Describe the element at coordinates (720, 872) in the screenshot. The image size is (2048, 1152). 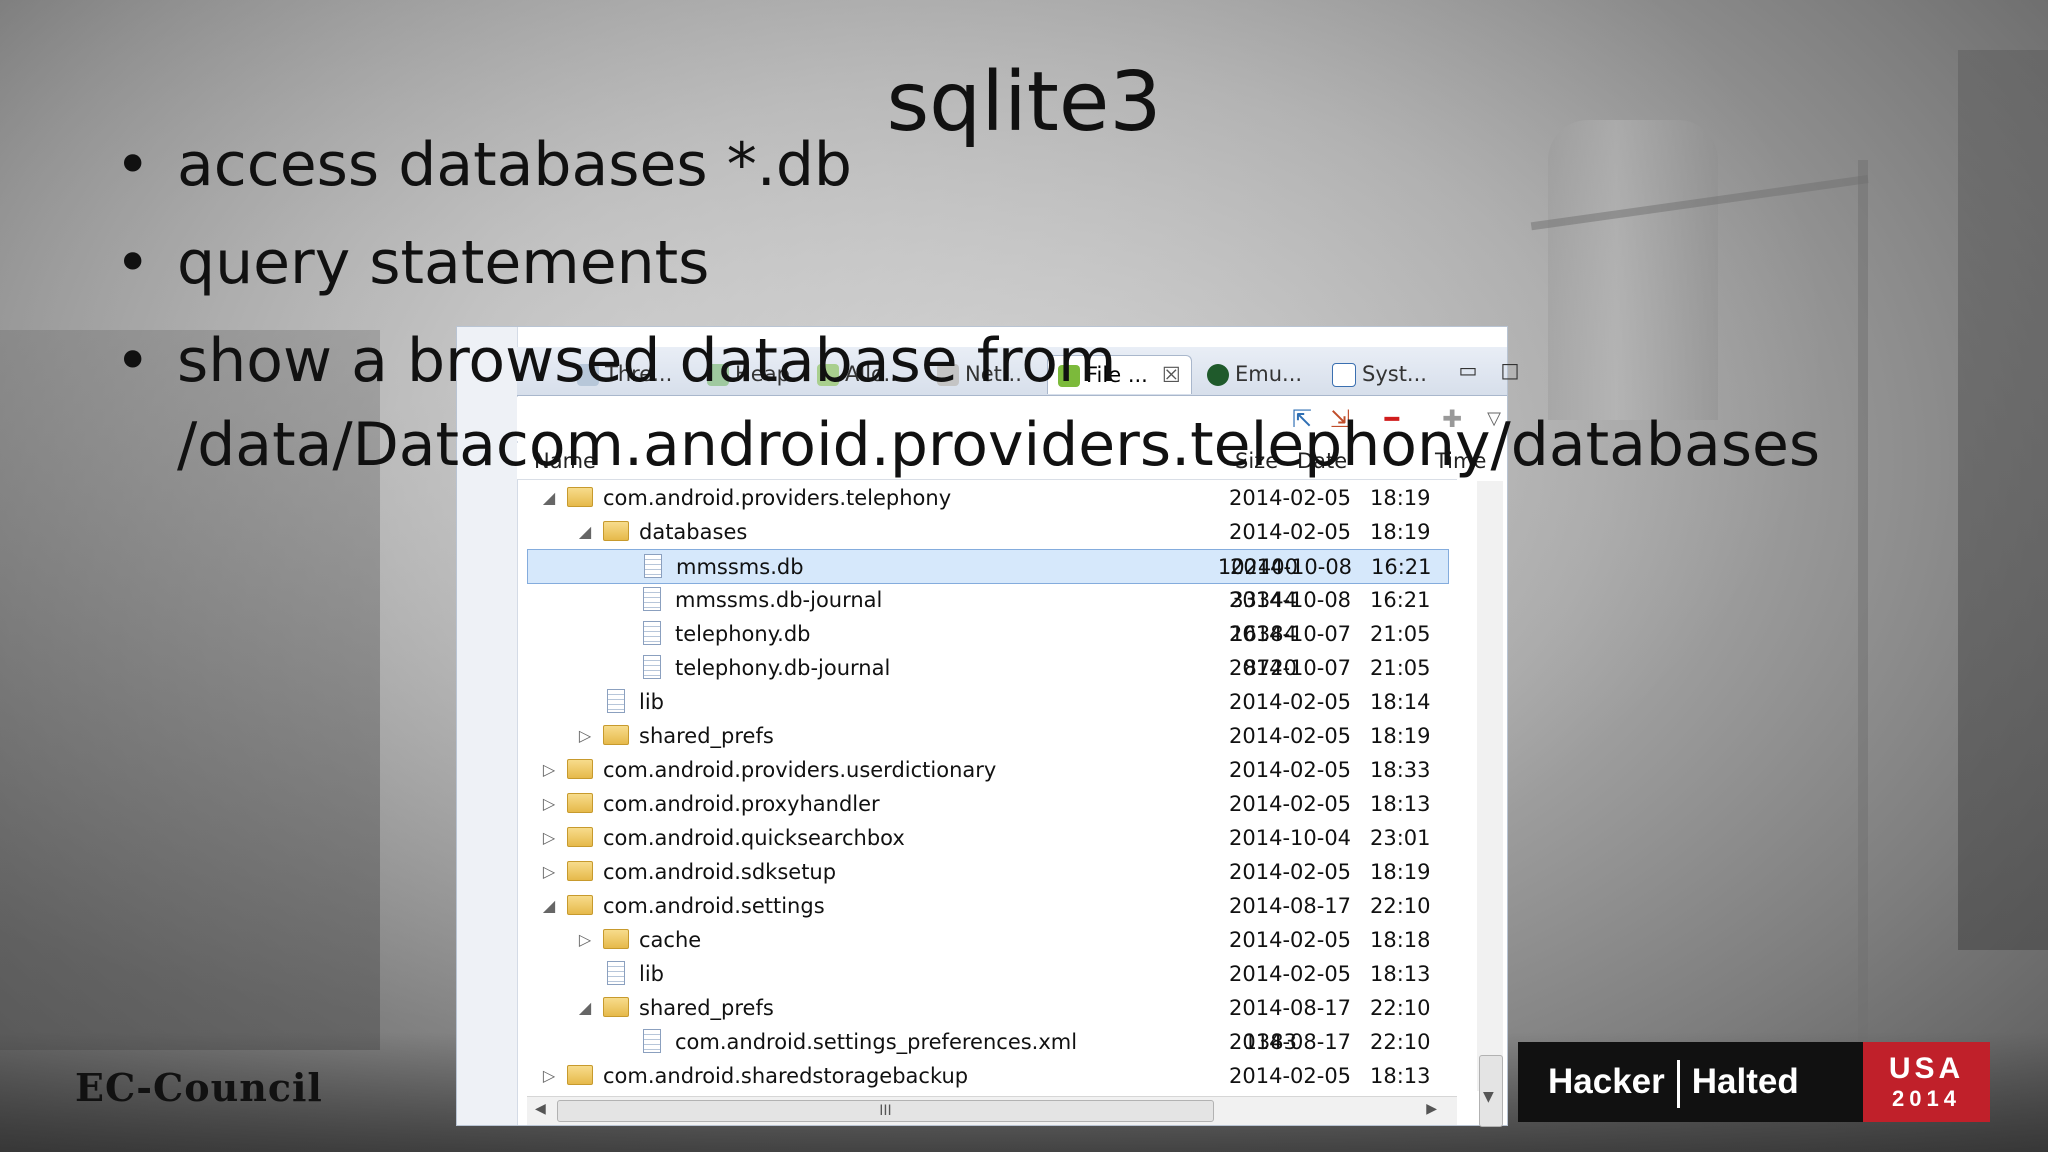
I see `row-name: com.android.sdksetup` at that location.